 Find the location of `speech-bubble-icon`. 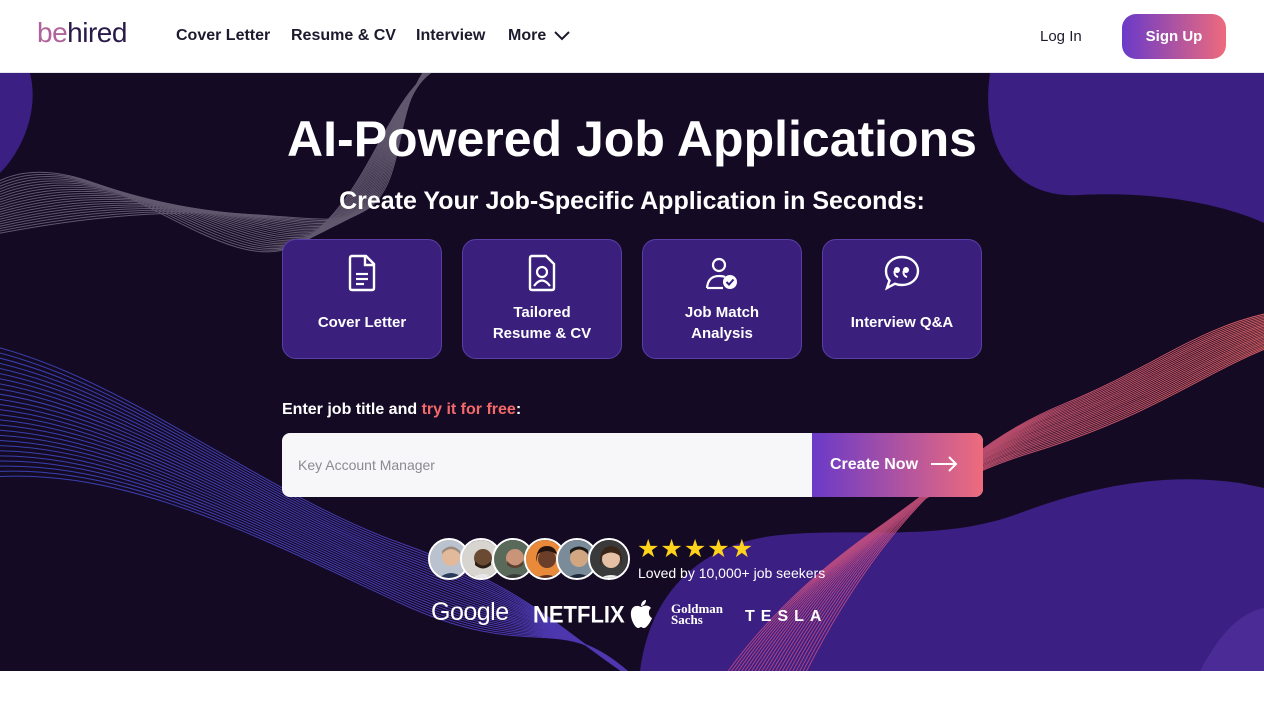

speech-bubble-icon is located at coordinates (902, 275).